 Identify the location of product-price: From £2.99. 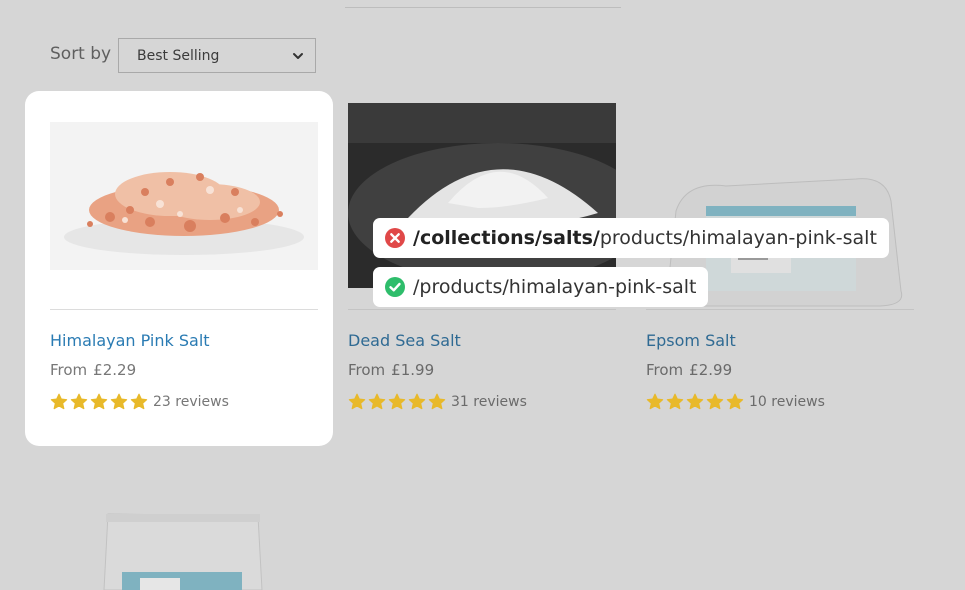
(689, 370).